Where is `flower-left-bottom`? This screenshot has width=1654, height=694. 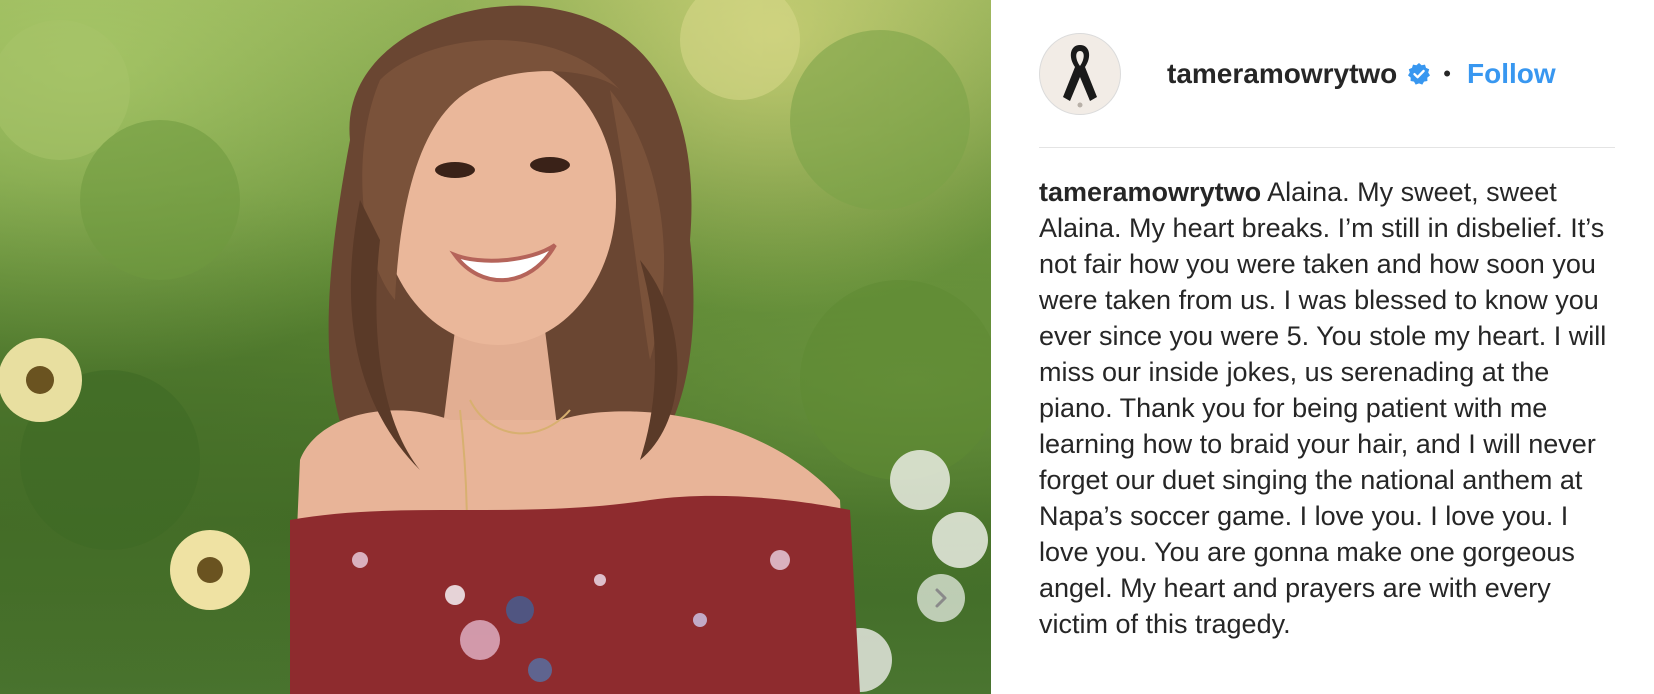 flower-left-bottom is located at coordinates (210, 570).